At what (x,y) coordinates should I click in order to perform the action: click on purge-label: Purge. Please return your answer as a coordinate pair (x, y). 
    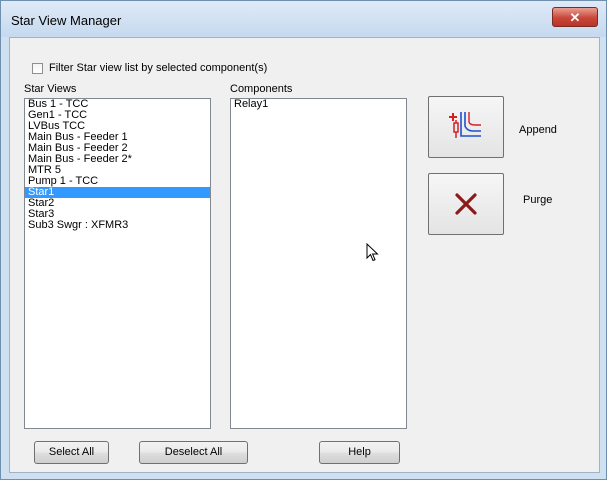
    Looking at the image, I should click on (538, 200).